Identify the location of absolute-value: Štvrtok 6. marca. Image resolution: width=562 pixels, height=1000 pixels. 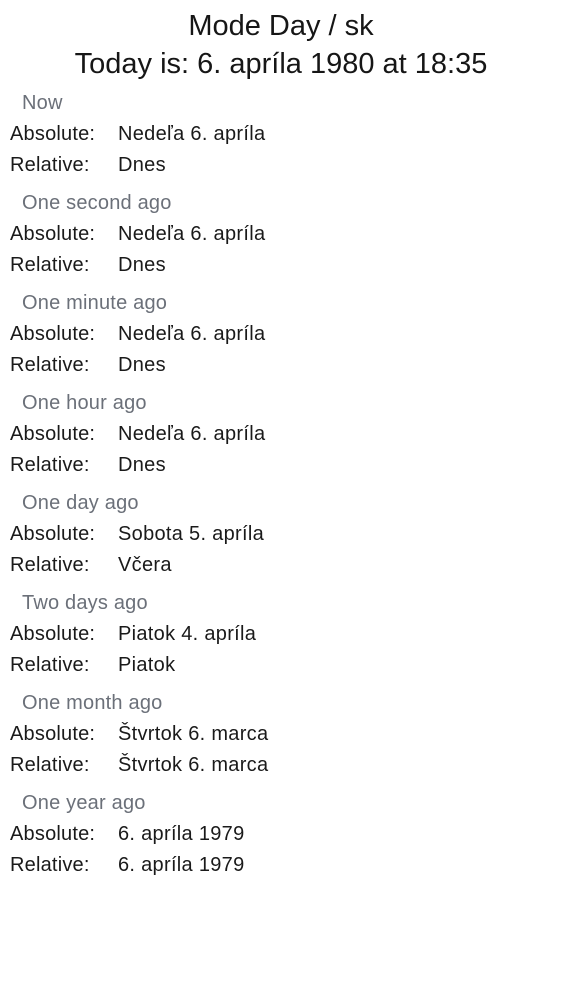
(193, 734).